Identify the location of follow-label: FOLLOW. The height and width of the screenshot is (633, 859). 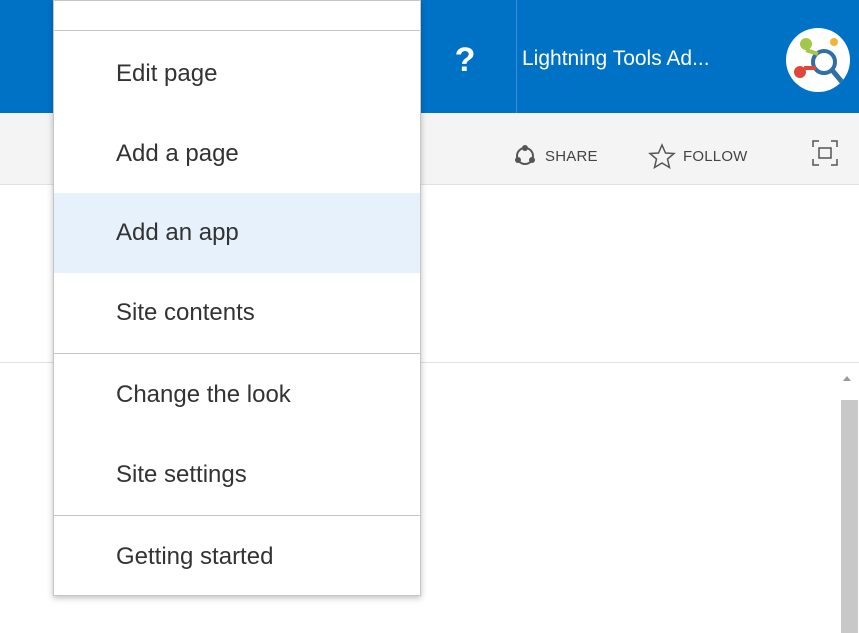
(715, 156).